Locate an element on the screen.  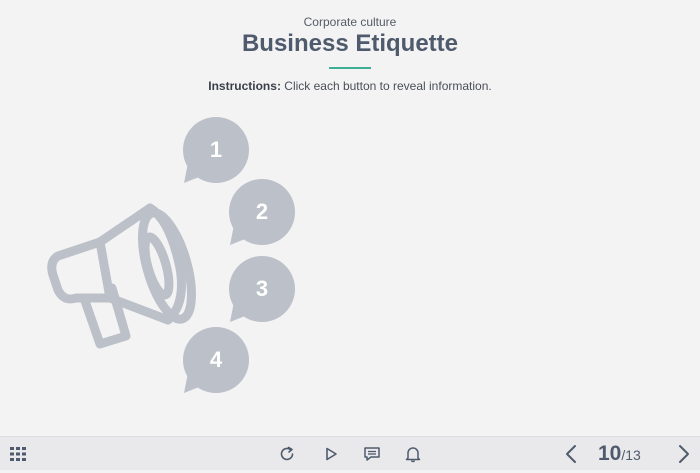
play-icon is located at coordinates (331, 454).